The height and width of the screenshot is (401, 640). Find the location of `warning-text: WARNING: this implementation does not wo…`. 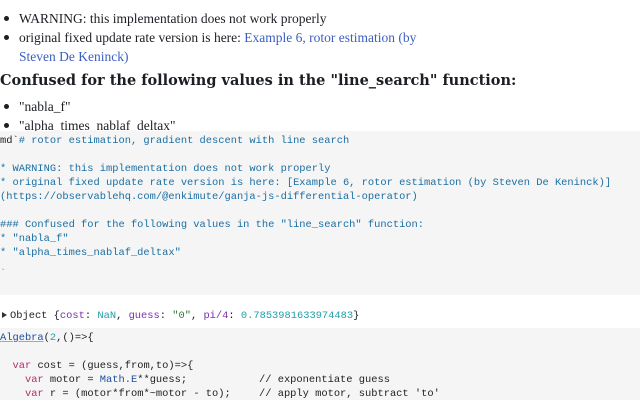

warning-text: WARNING: this implementation does not wo… is located at coordinates (173, 18).